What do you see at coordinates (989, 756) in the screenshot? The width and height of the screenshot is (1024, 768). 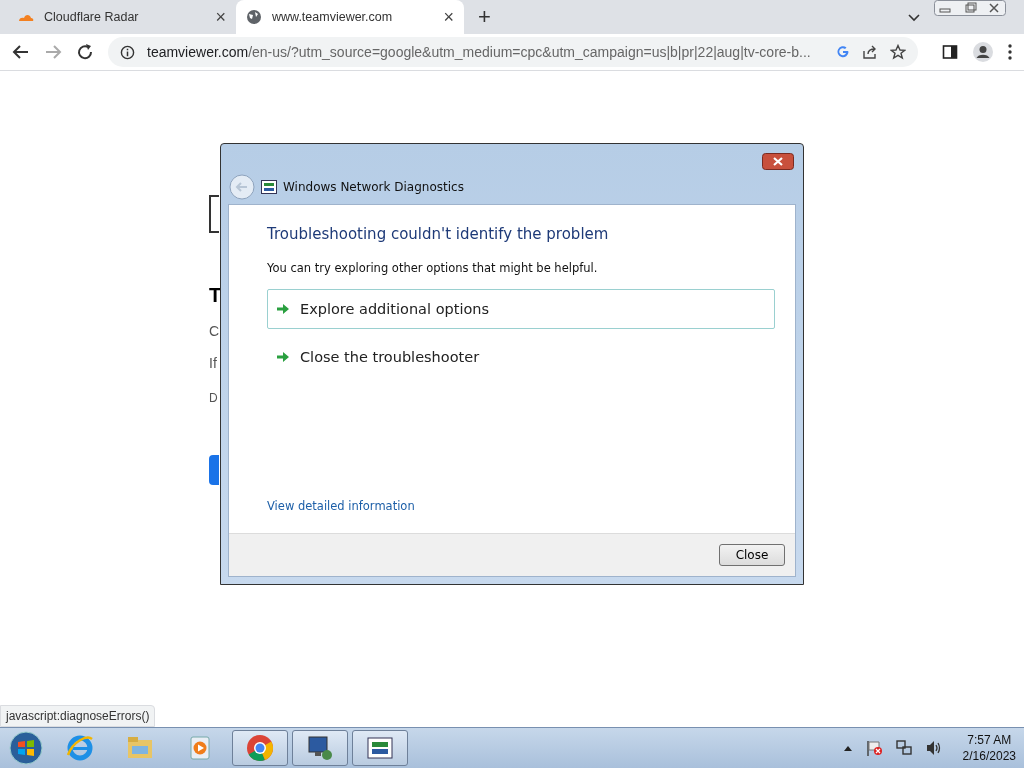 I see `clock-date: 2/16/2023` at bounding box center [989, 756].